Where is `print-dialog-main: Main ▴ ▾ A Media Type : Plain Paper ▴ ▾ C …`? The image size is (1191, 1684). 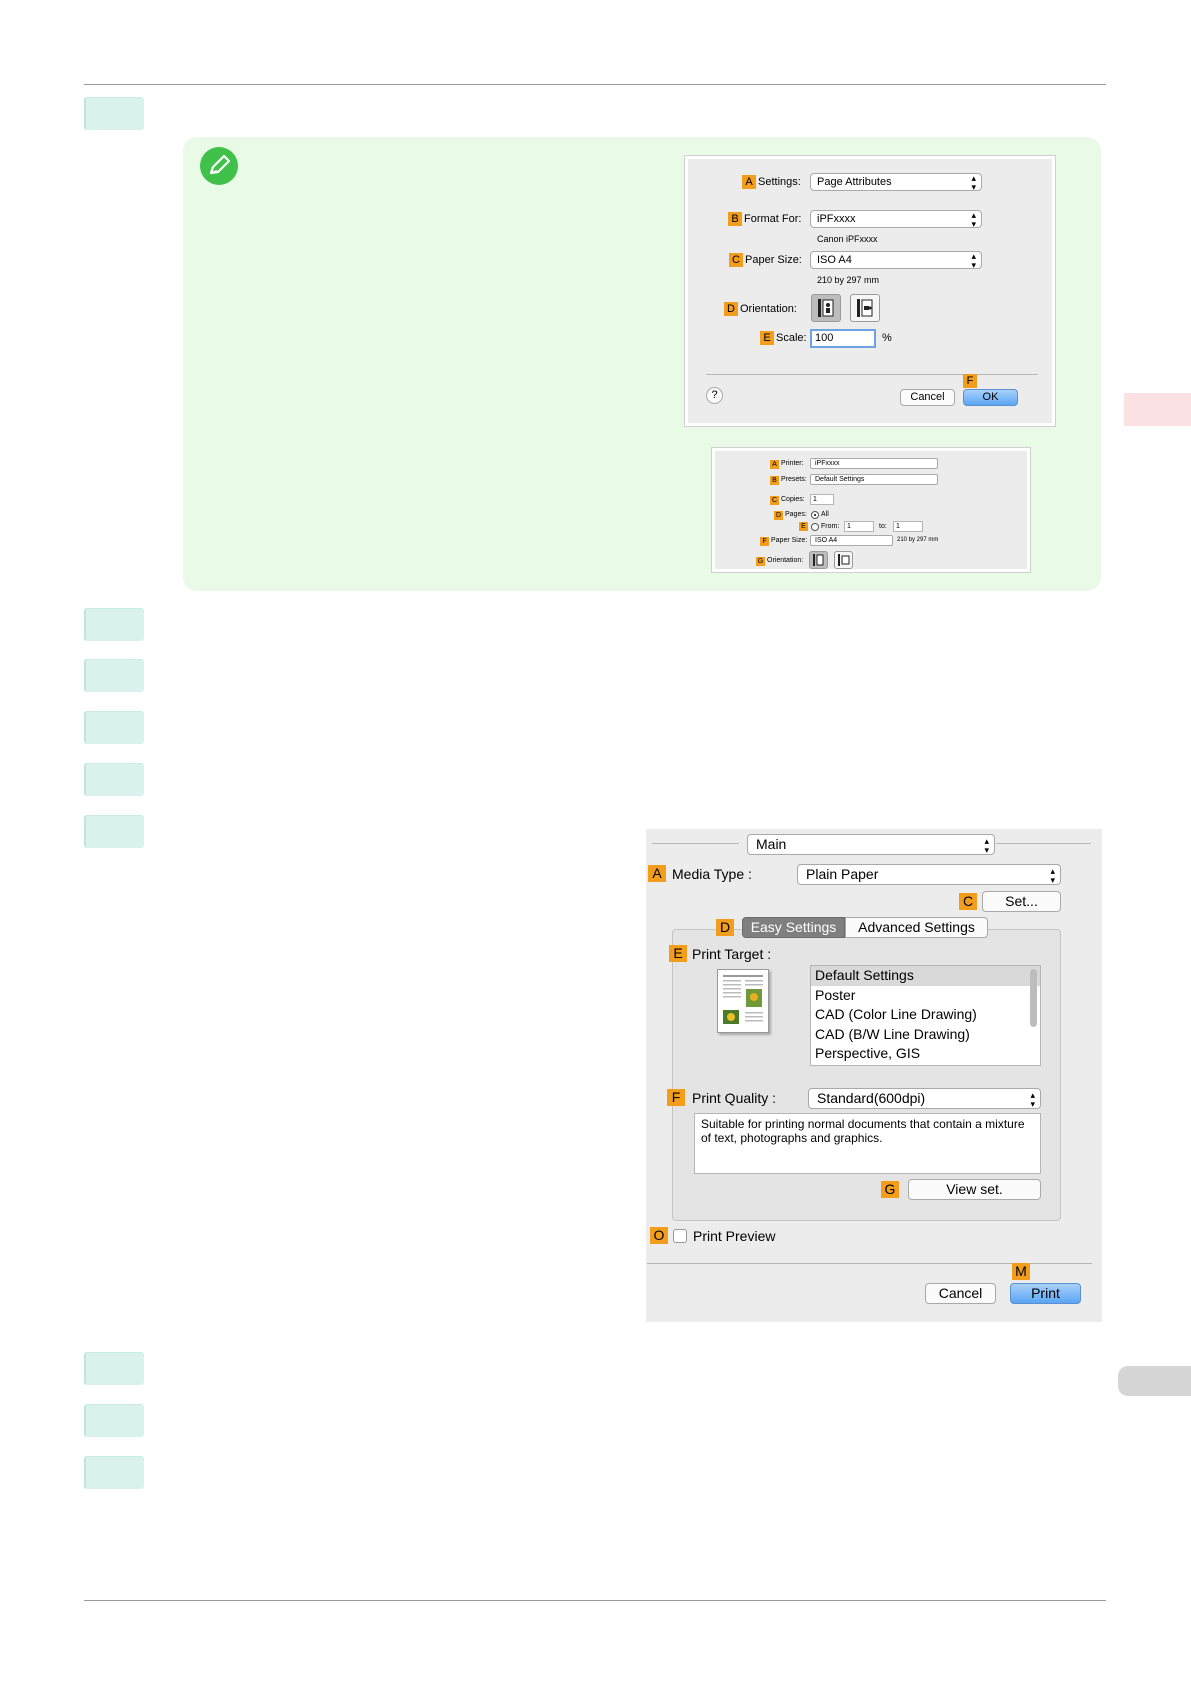 print-dialog-main: Main ▴ ▾ A Media Type : Plain Paper ▴ ▾ C … is located at coordinates (874, 1075).